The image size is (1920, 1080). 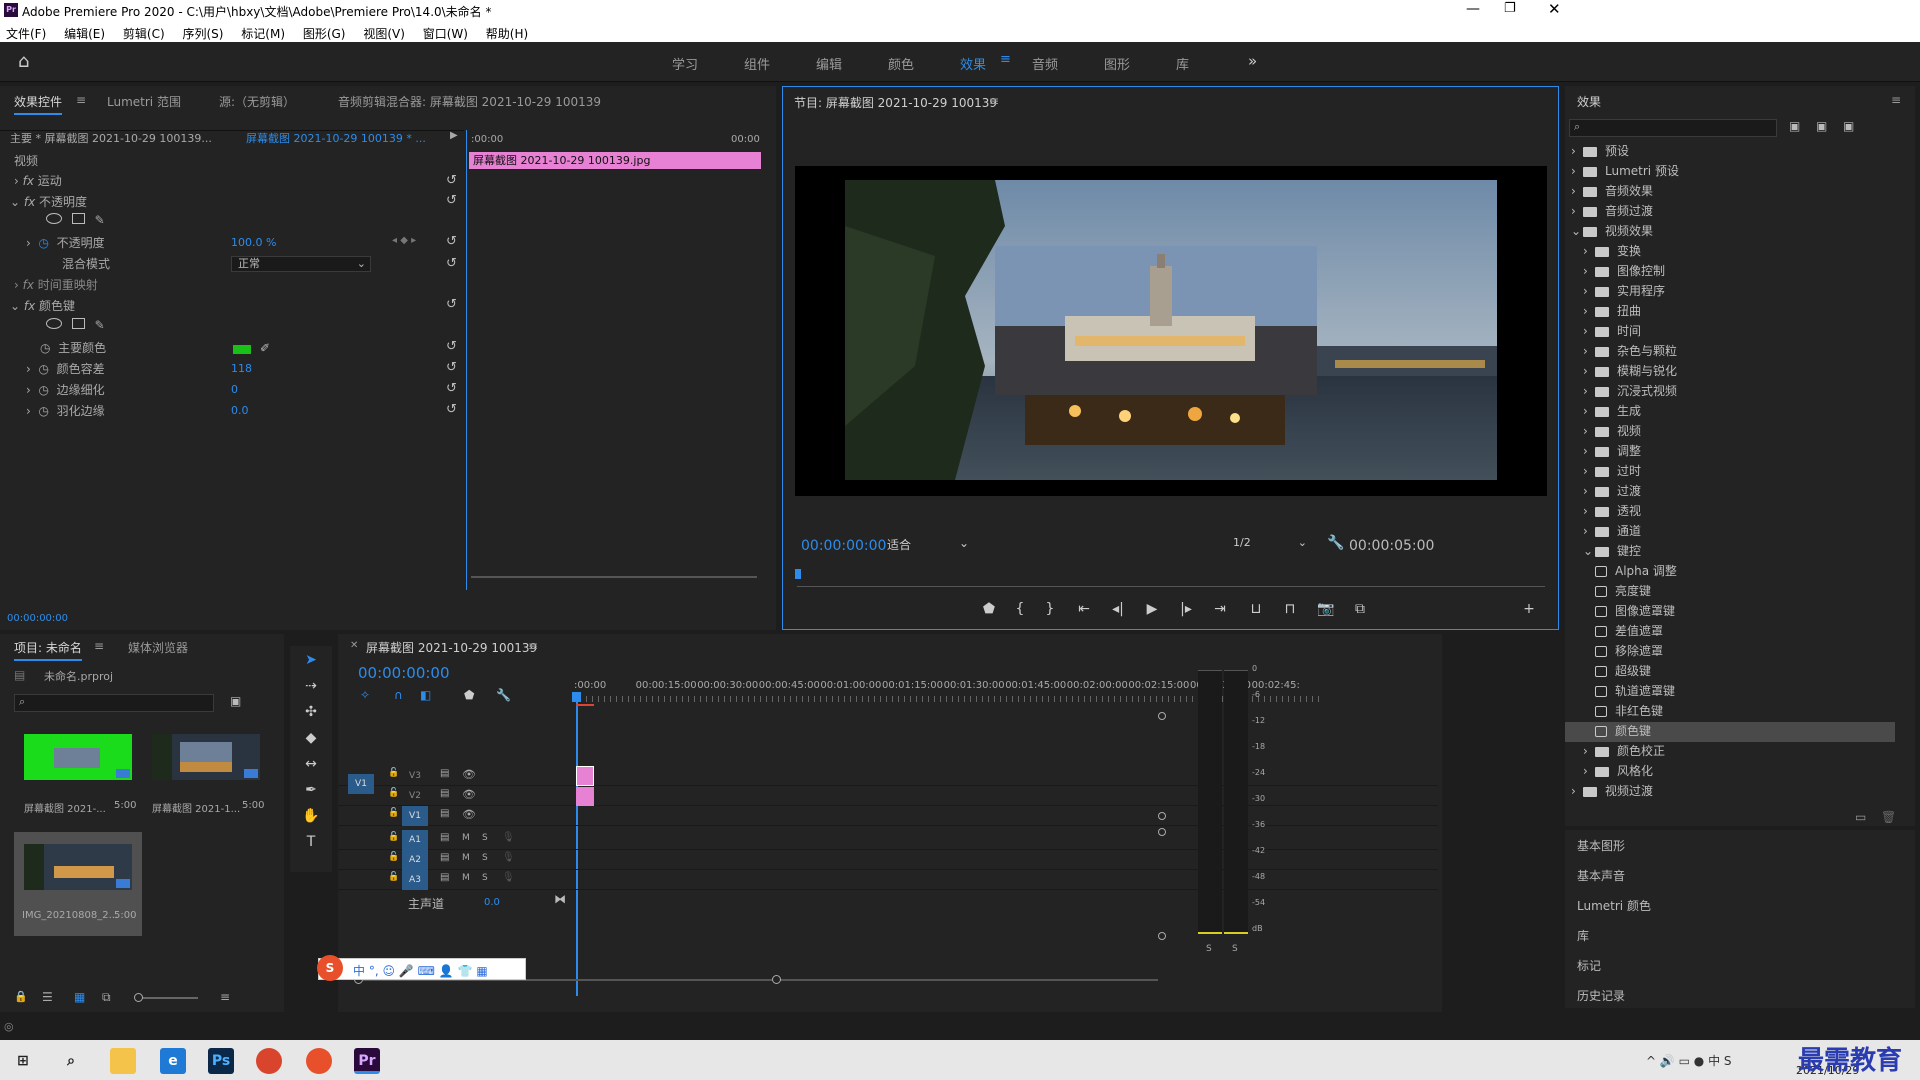 What do you see at coordinates (453, 367) in the screenshot?
I see `reset-tolerance-icon: ↺` at bounding box center [453, 367].